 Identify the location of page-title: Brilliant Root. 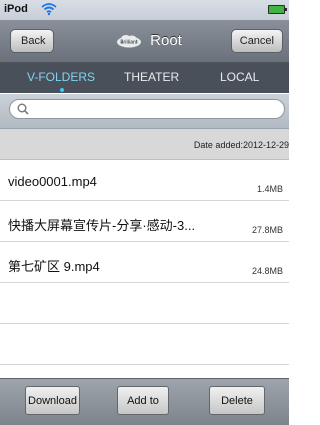
(149, 41).